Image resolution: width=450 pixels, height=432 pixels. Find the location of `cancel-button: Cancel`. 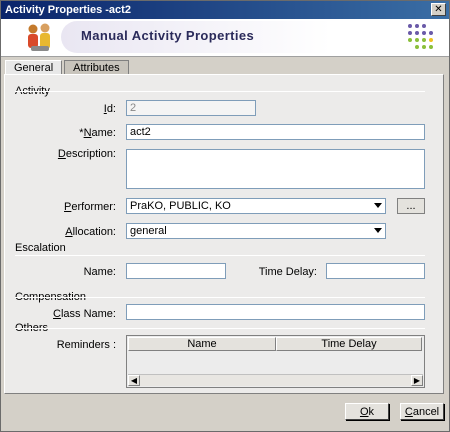

cancel-button: Cancel is located at coordinates (422, 411).